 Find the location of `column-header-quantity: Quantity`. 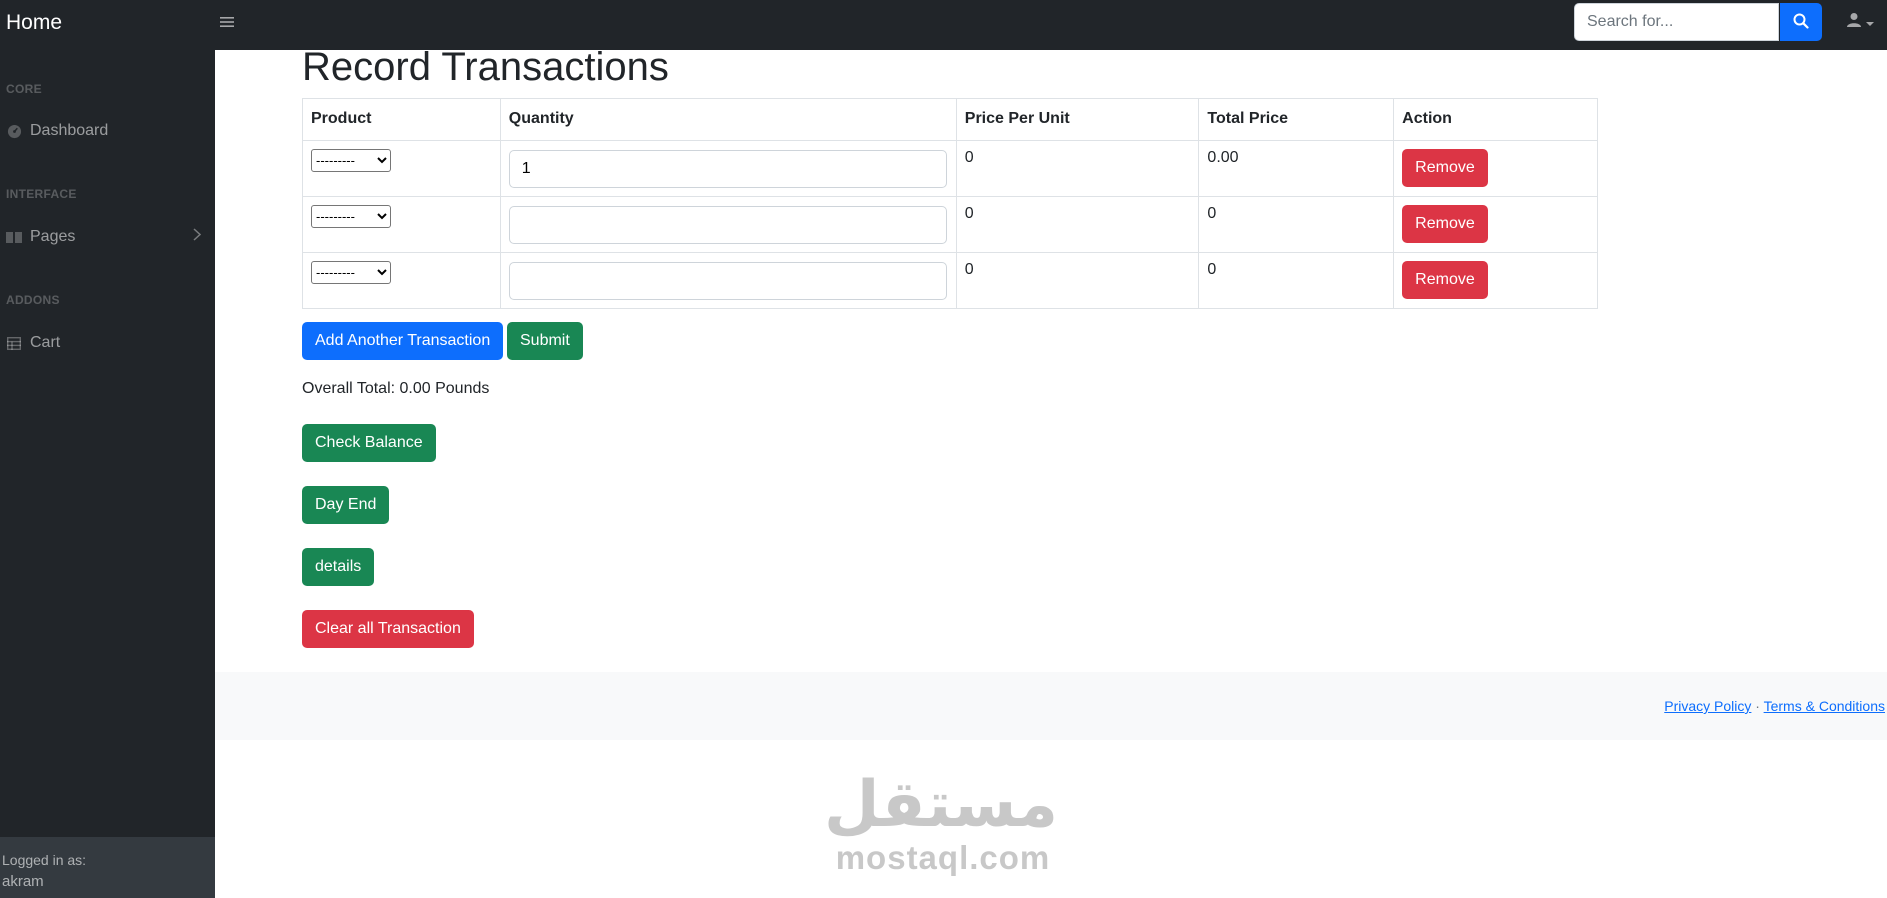

column-header-quantity: Quantity is located at coordinates (728, 119).